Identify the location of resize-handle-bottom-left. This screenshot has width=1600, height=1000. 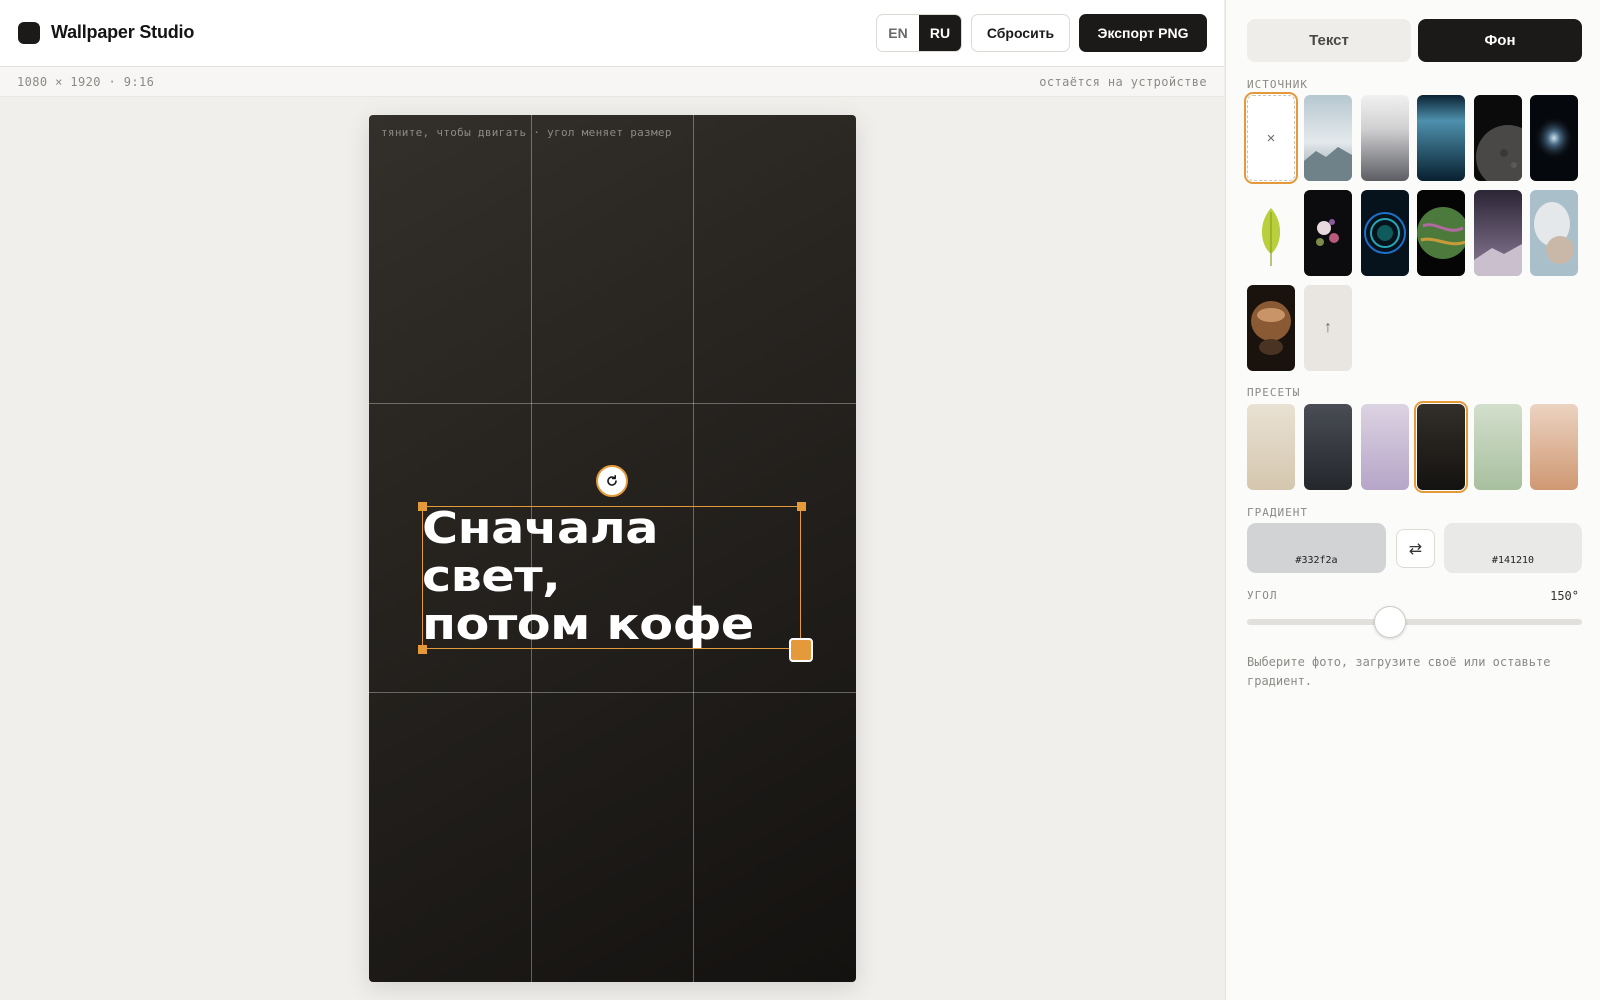
(422, 649).